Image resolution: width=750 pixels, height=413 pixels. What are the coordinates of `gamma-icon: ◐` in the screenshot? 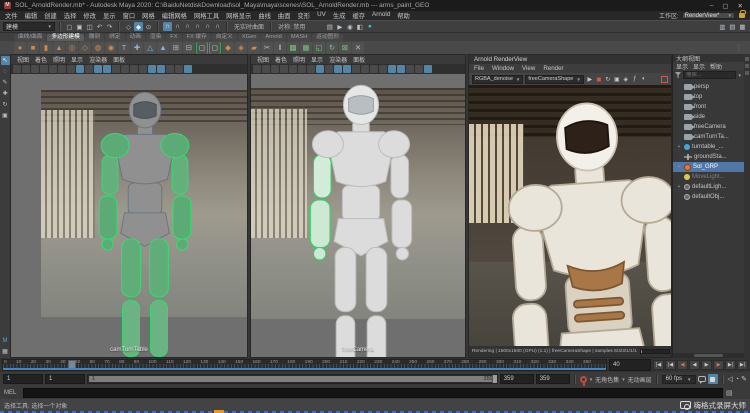 It's located at (644, 79).